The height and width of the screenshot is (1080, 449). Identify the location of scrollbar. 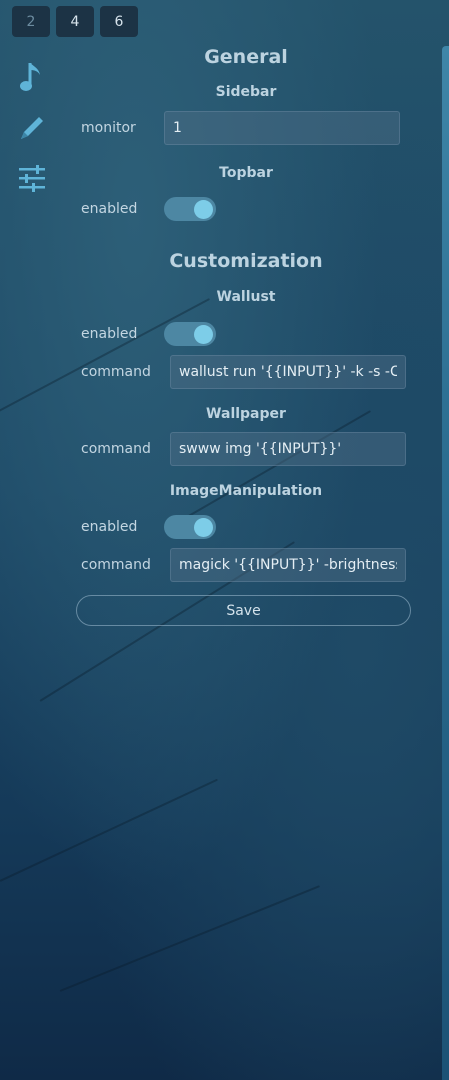
(445, 563).